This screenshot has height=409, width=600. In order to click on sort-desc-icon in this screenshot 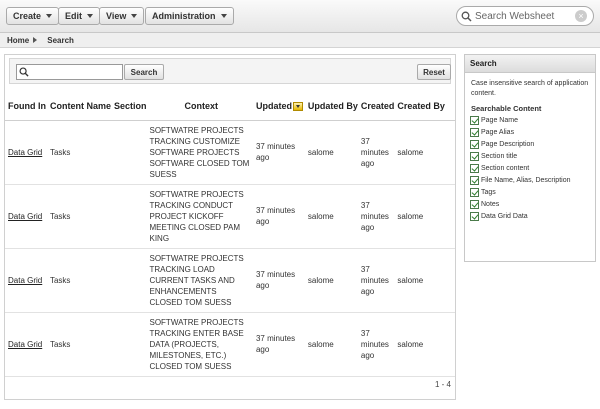, I will do `click(297, 107)`.